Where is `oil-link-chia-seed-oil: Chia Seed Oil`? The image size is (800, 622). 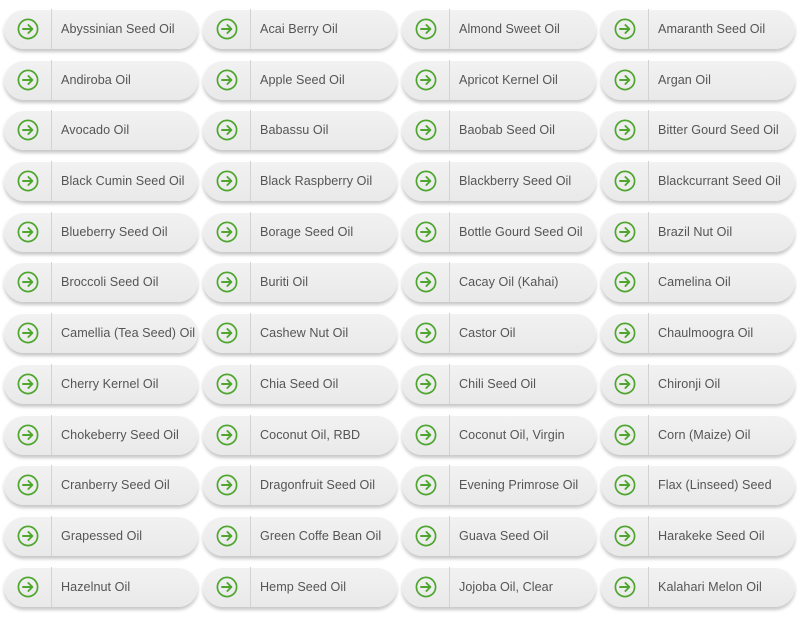
oil-link-chia-seed-oil: Chia Seed Oil is located at coordinates (300, 383).